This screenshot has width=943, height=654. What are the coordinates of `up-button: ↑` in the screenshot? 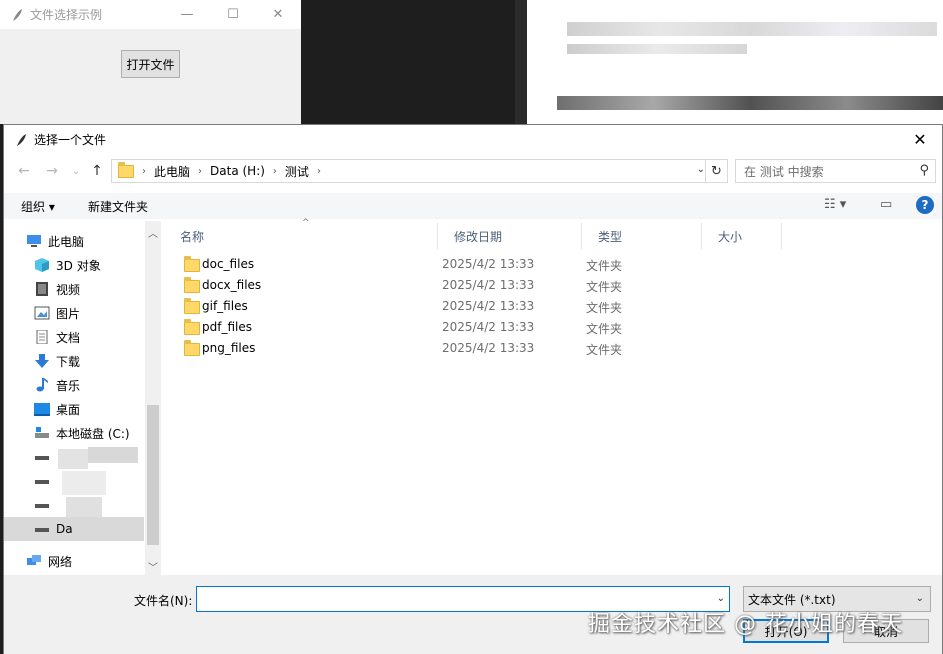 It's located at (97, 171).